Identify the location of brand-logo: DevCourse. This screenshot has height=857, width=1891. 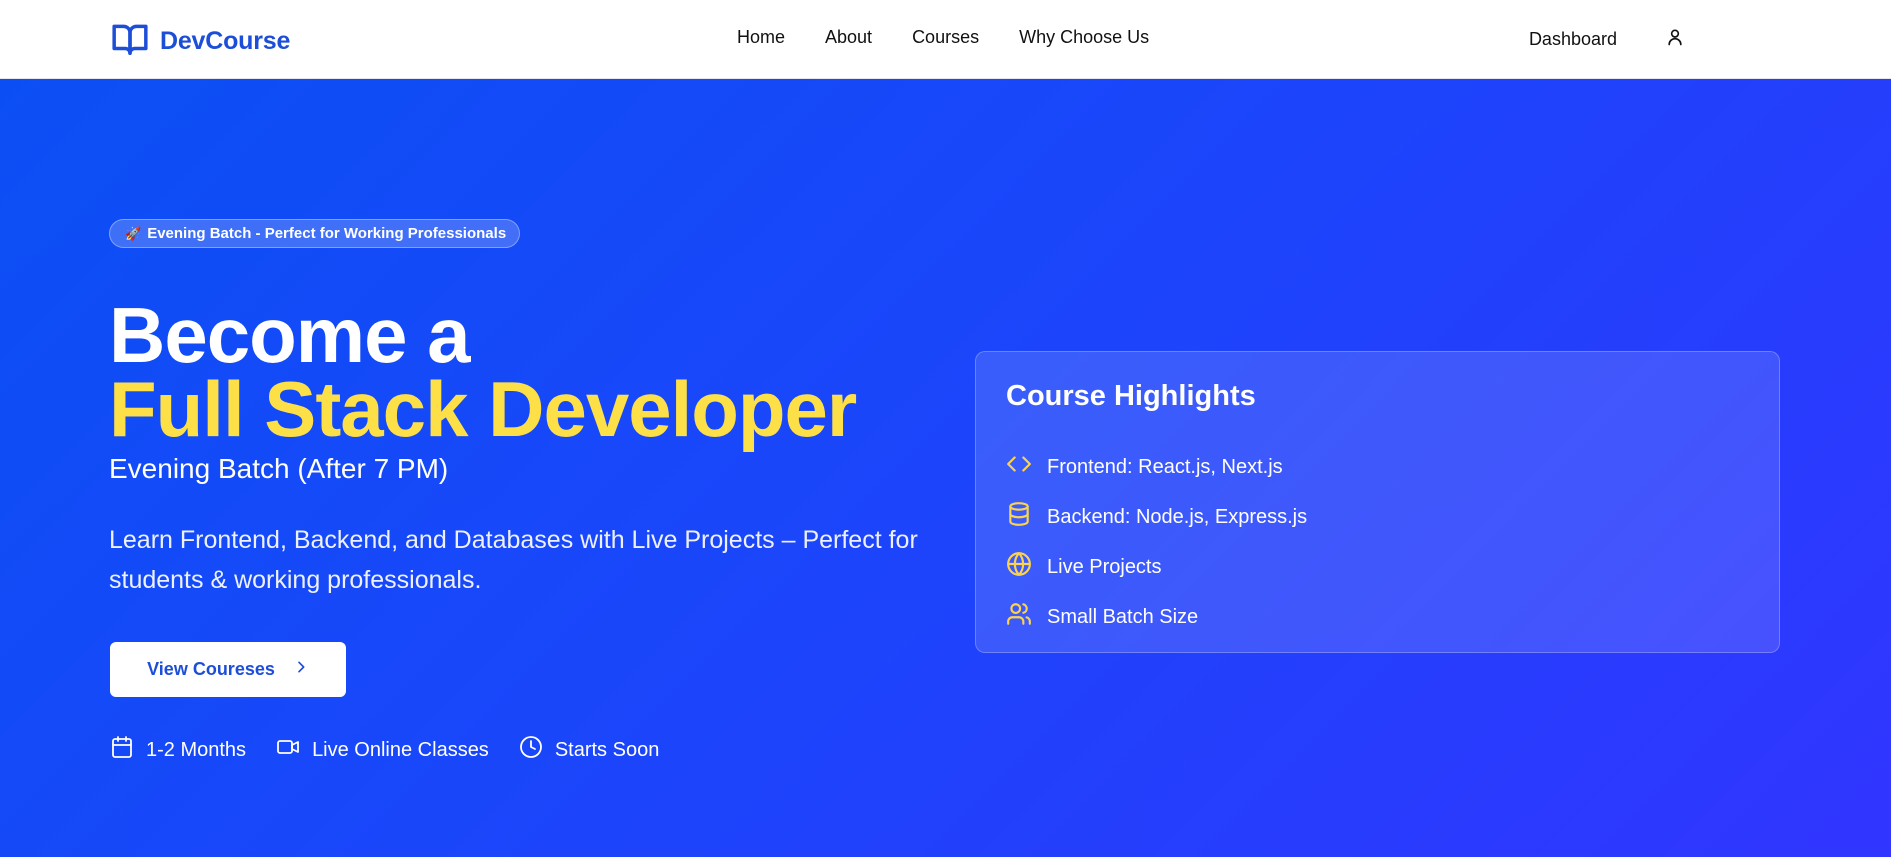
(200, 41).